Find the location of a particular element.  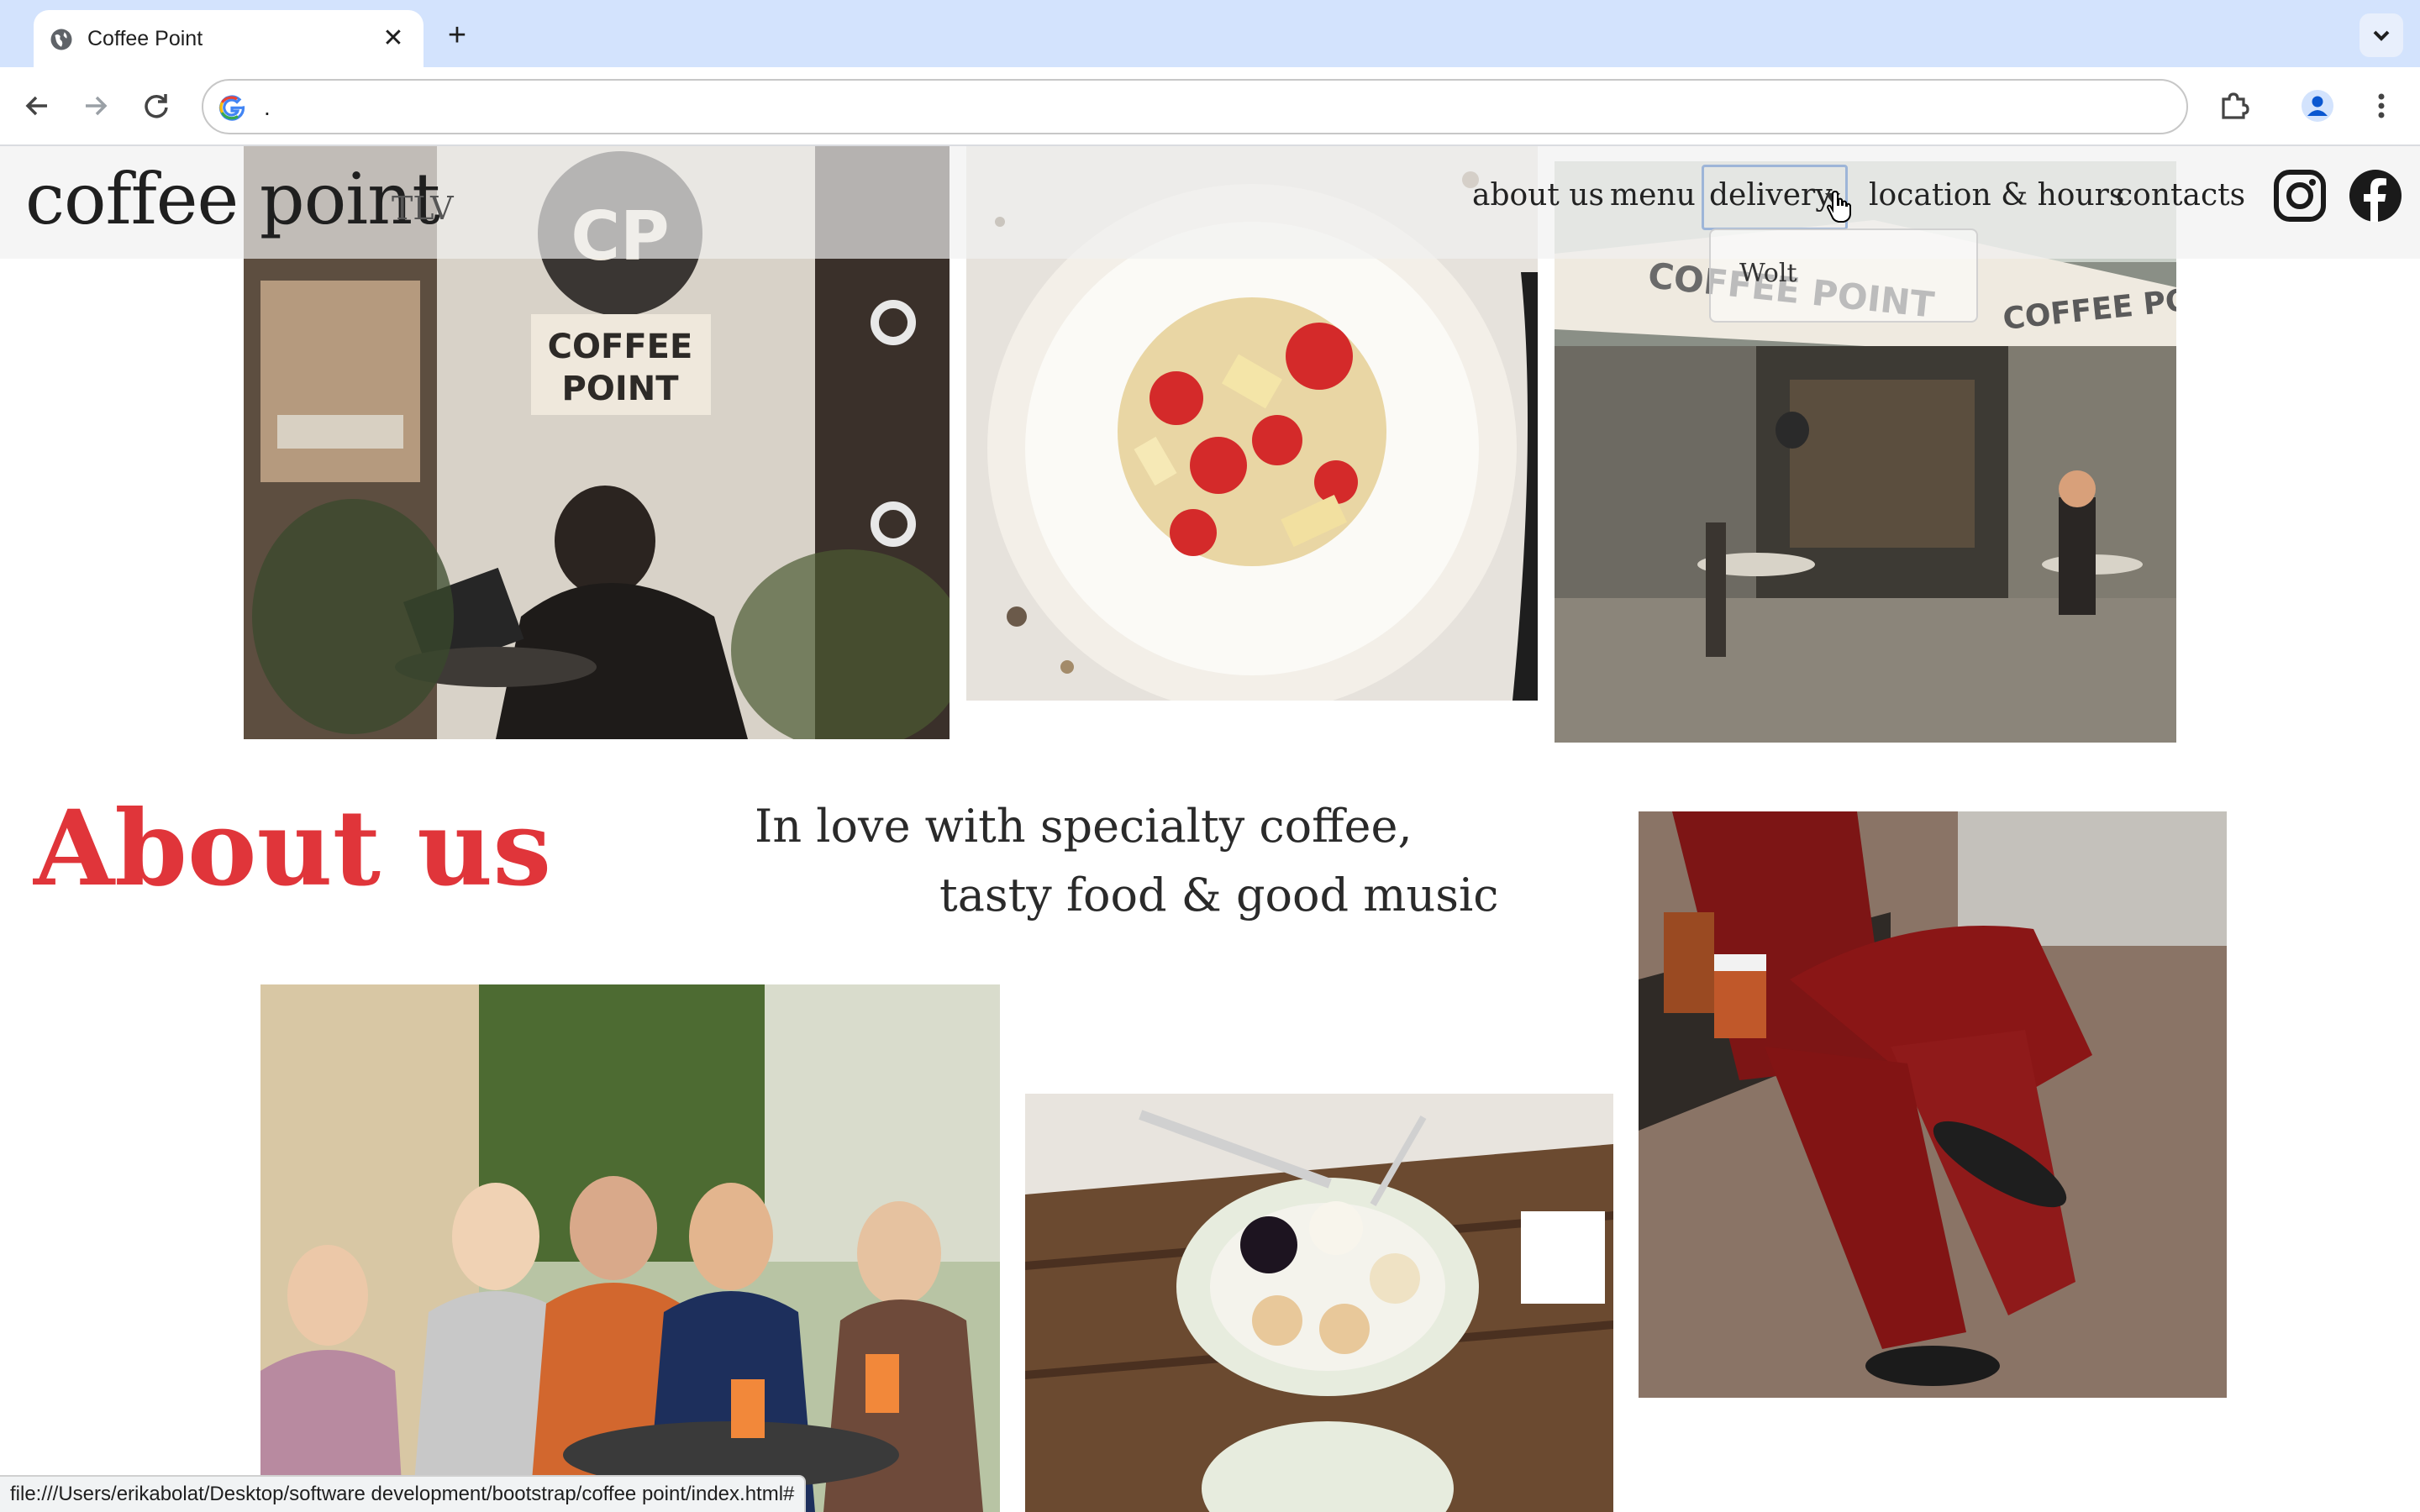

address-input: . is located at coordinates (268, 107).